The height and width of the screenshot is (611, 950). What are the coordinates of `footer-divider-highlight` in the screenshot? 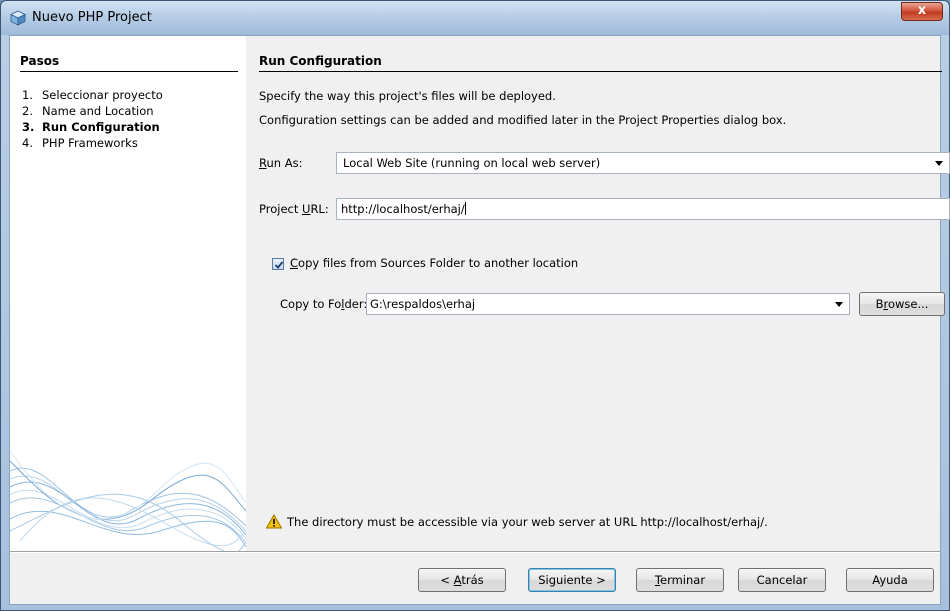 It's located at (475, 552).